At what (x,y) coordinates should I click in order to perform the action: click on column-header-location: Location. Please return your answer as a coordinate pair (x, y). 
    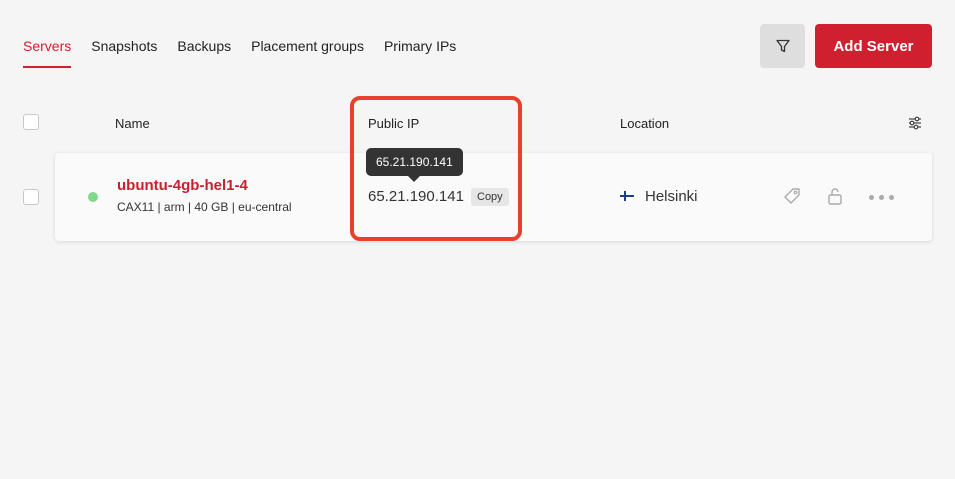
    Looking at the image, I should click on (644, 123).